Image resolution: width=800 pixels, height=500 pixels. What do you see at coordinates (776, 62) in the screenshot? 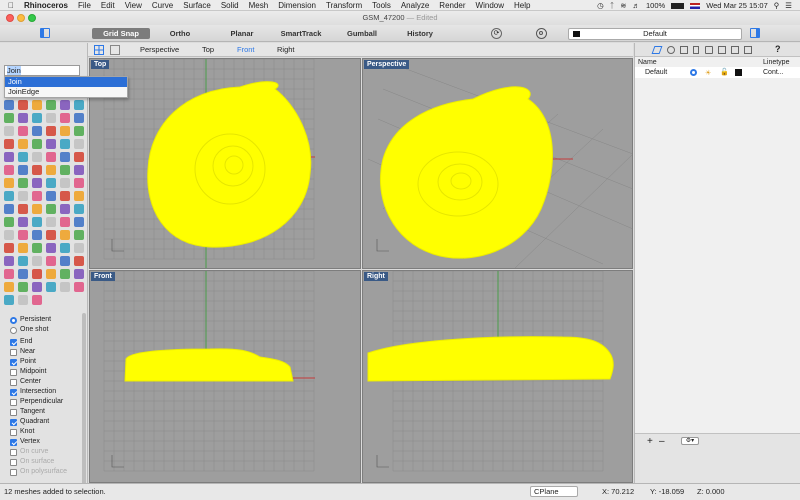
I see `col-linetype: Linetype` at bounding box center [776, 62].